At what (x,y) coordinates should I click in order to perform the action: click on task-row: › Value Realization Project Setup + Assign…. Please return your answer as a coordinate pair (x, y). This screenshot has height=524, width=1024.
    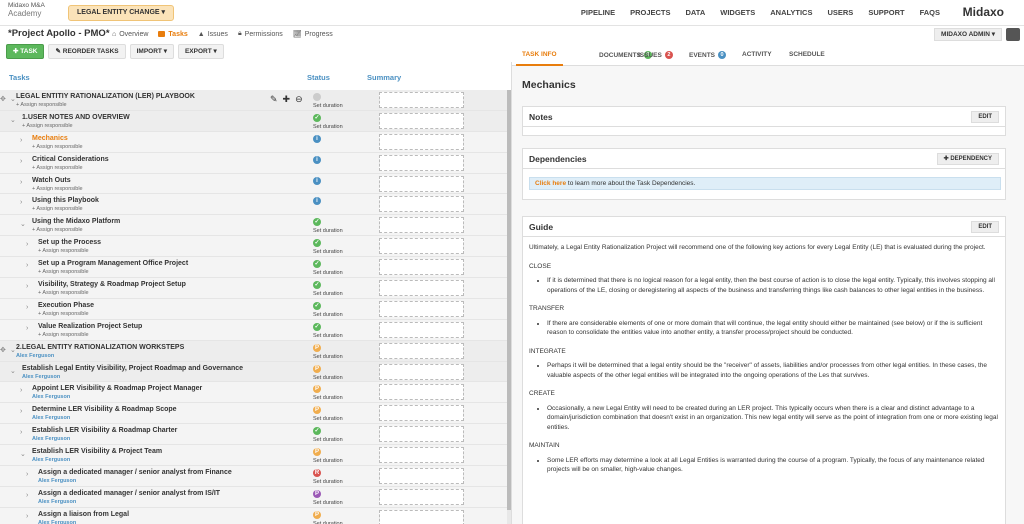
    Looking at the image, I should click on (255, 330).